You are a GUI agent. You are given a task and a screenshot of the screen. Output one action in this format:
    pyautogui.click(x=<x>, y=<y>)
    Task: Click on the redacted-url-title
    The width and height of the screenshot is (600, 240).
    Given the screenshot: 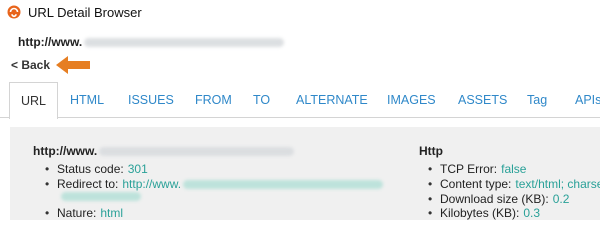 What is the action you would take?
    pyautogui.click(x=197, y=151)
    